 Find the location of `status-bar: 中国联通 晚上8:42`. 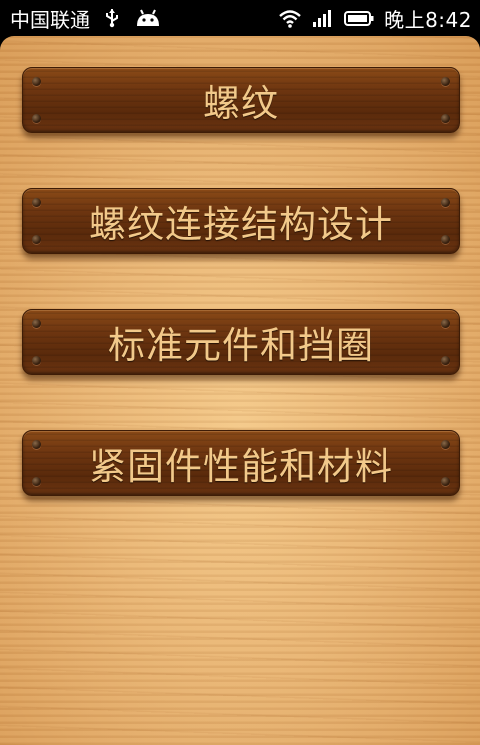

status-bar: 中国联通 晚上8:42 is located at coordinates (240, 18).